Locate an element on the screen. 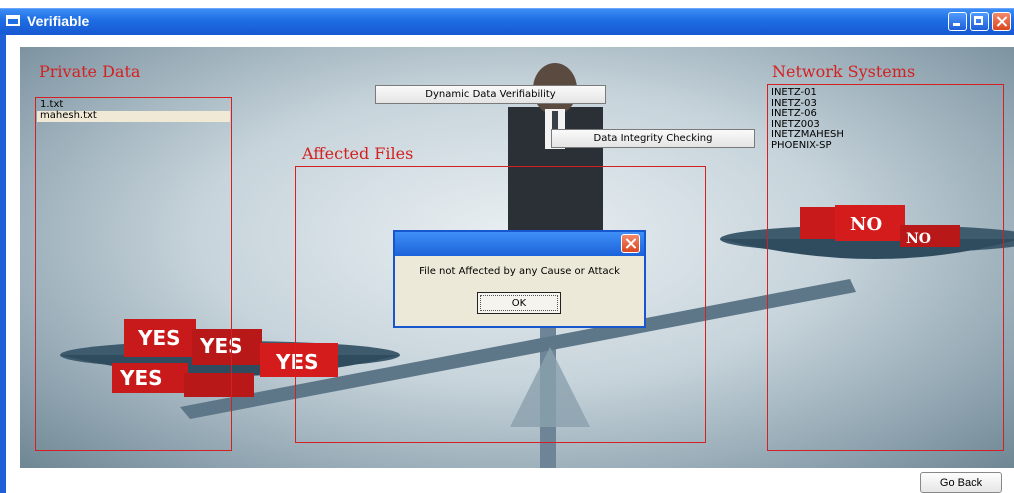 This screenshot has height=493, width=1014. network-item: INETZ-06 is located at coordinates (886, 114).